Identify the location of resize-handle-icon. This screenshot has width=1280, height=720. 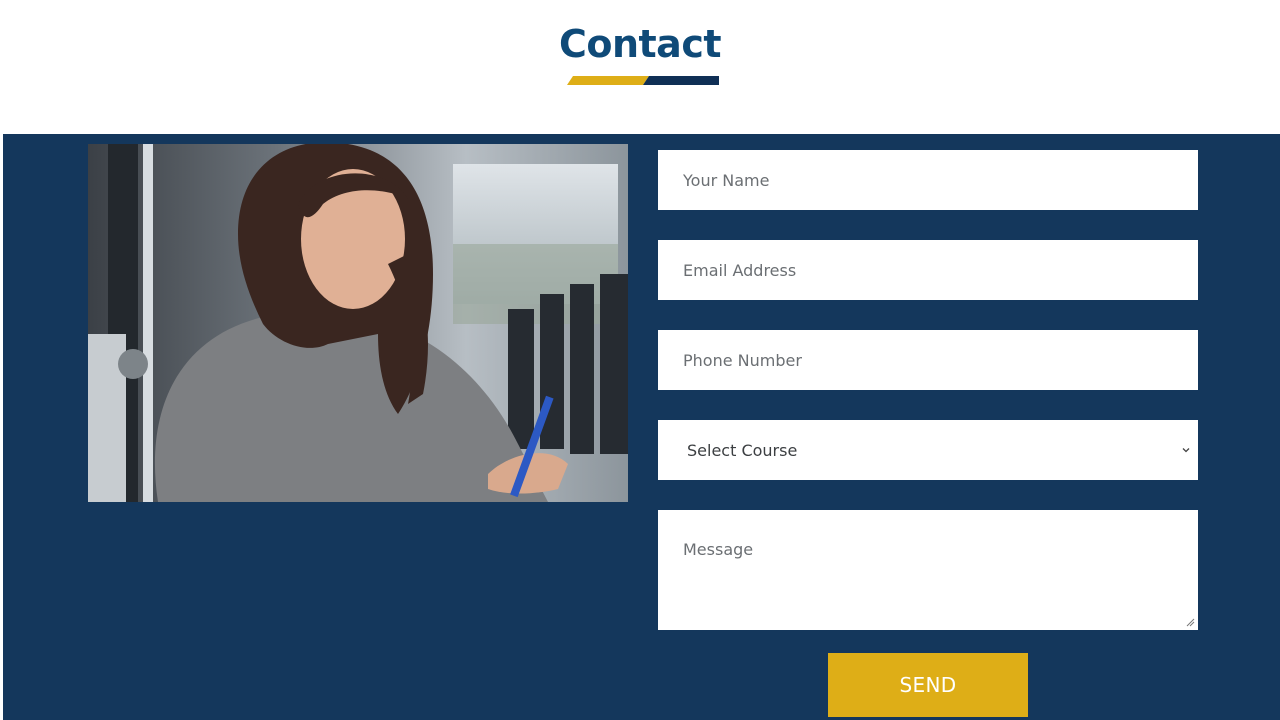
(1190, 622).